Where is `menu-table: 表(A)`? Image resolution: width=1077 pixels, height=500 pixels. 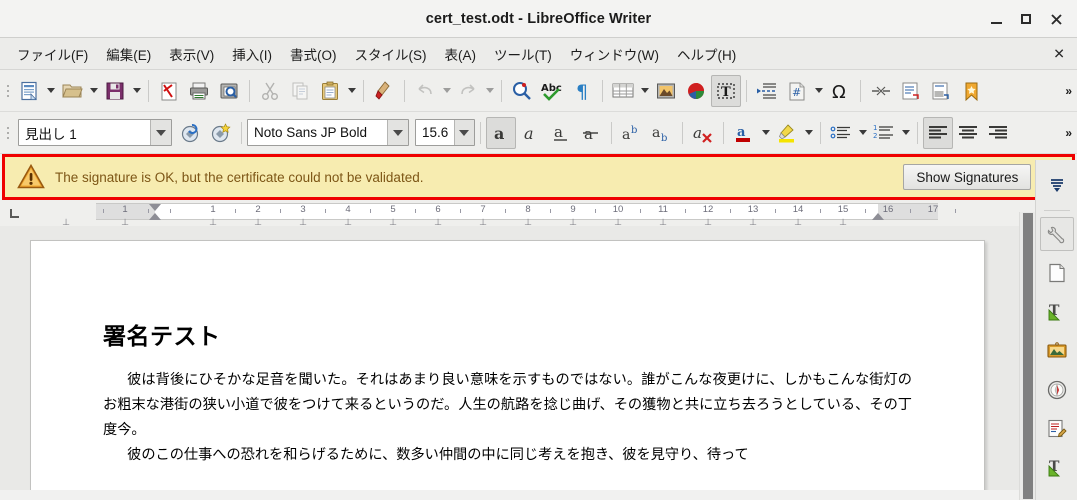
menu-table: 表(A) is located at coordinates (461, 54).